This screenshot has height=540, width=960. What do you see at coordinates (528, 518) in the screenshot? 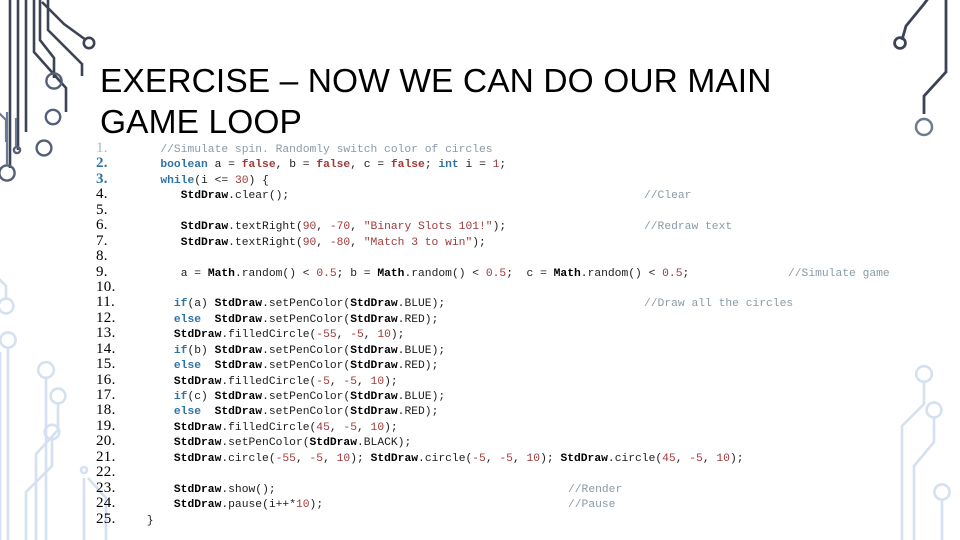
I see `code-line: 25. }` at bounding box center [528, 518].